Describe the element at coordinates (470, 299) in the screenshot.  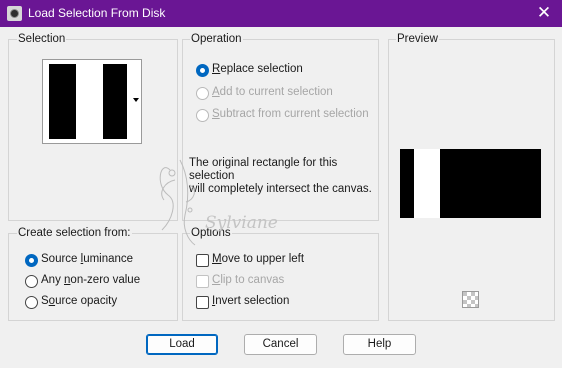
I see `transparency-checker-icon` at that location.